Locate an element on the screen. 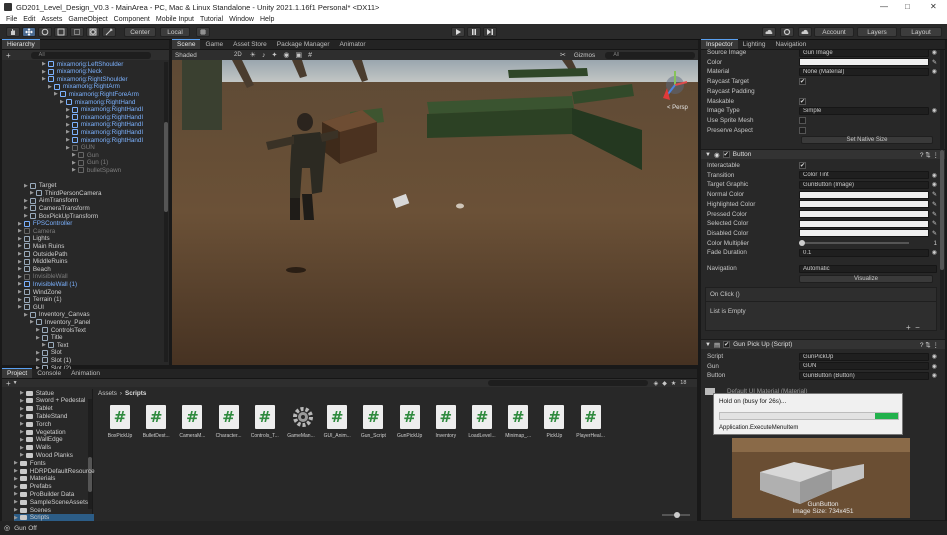 The width and height of the screenshot is (947, 535). grid-icon: # is located at coordinates (310, 55).